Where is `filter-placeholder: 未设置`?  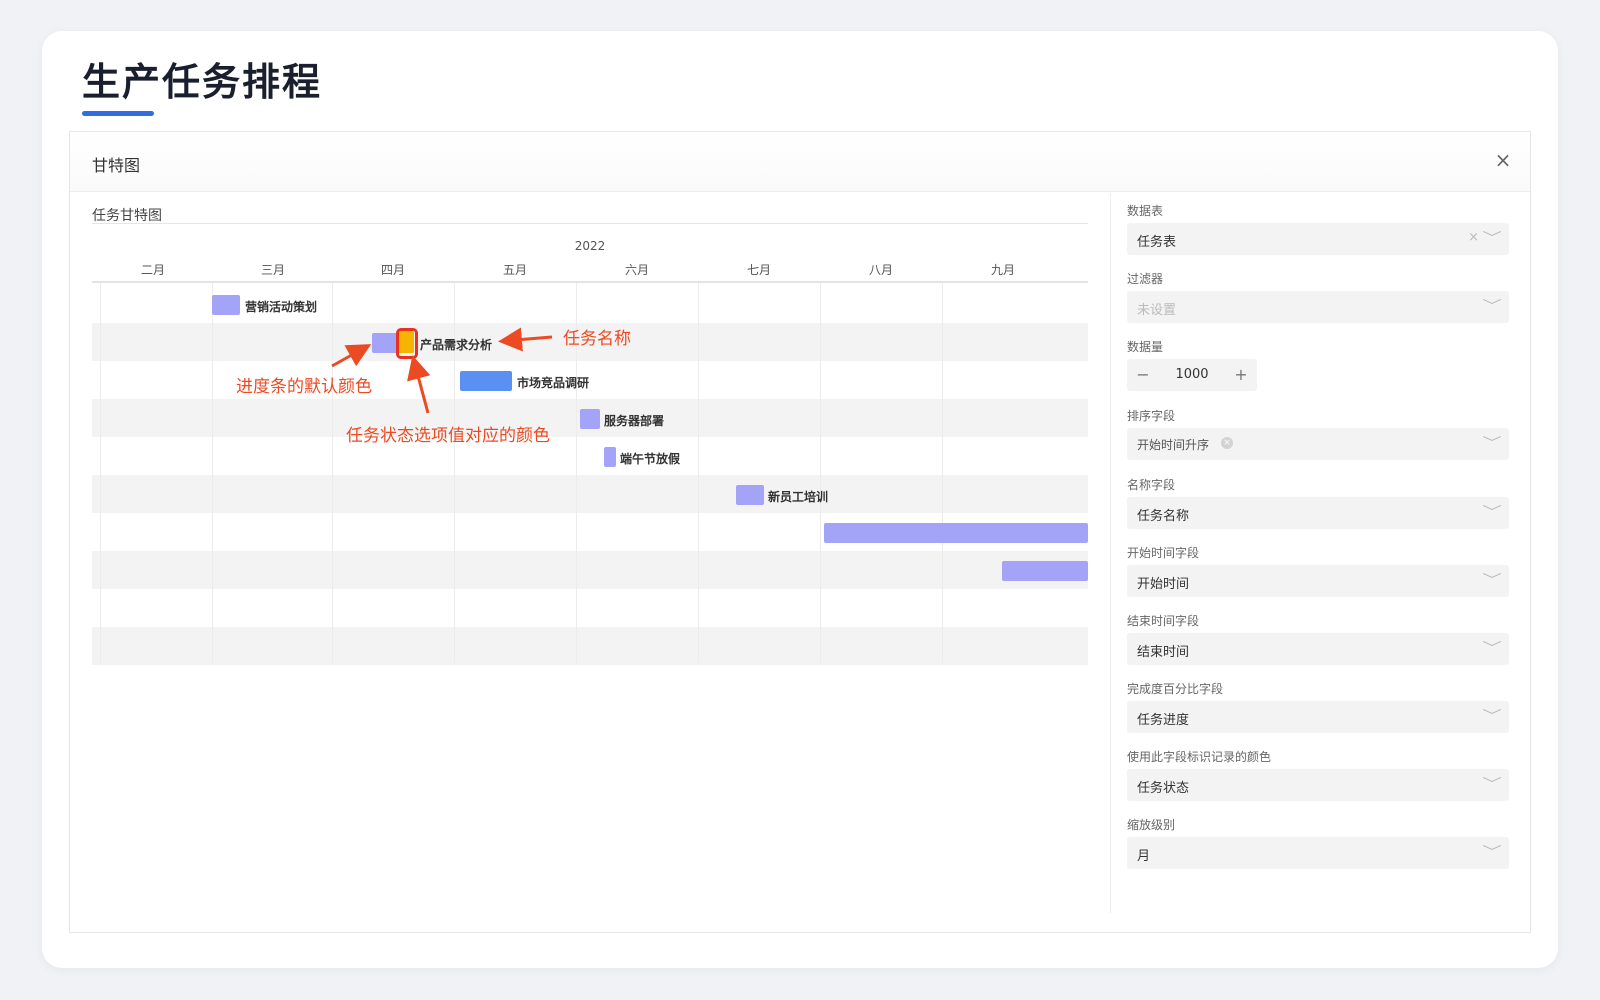 filter-placeholder: 未设置 is located at coordinates (1157, 310).